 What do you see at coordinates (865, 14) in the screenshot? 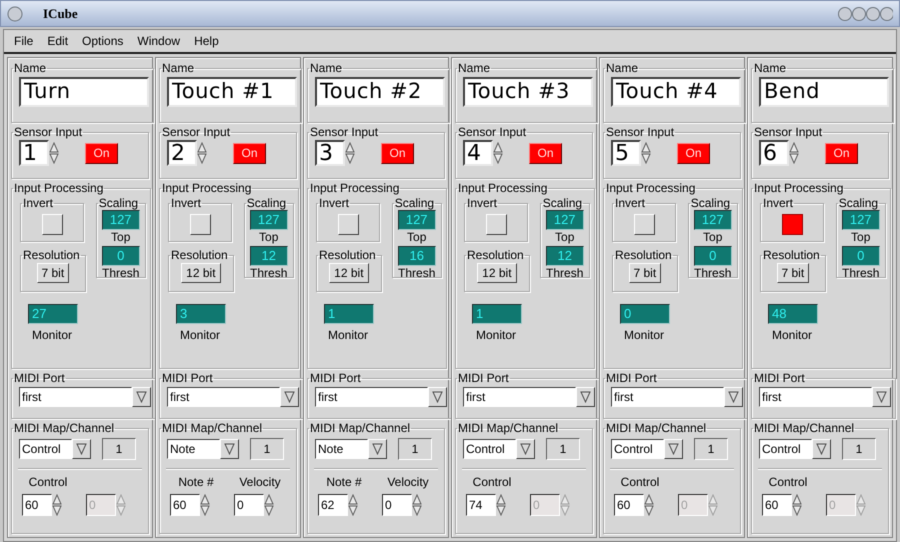
I see `window-buttons-icon` at bounding box center [865, 14].